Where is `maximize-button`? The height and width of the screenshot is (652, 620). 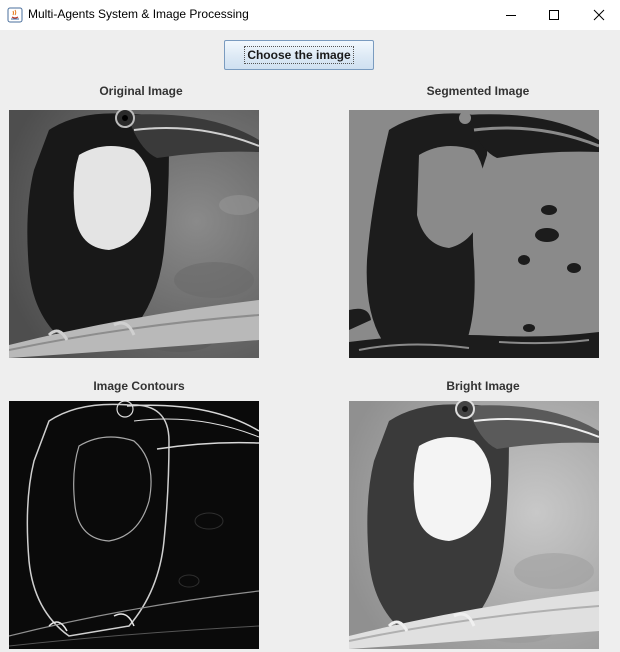
maximize-button is located at coordinates (554, 15).